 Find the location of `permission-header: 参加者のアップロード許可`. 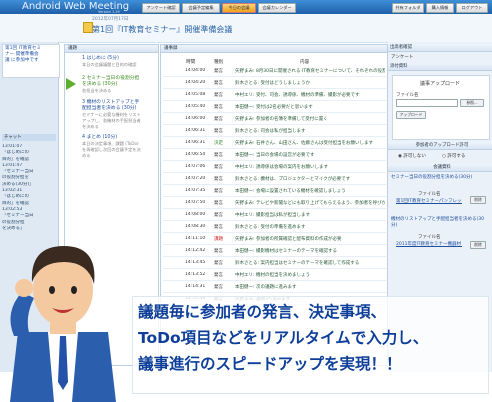

permission-header: 参加者のアップロード許可 is located at coordinates (440, 146).